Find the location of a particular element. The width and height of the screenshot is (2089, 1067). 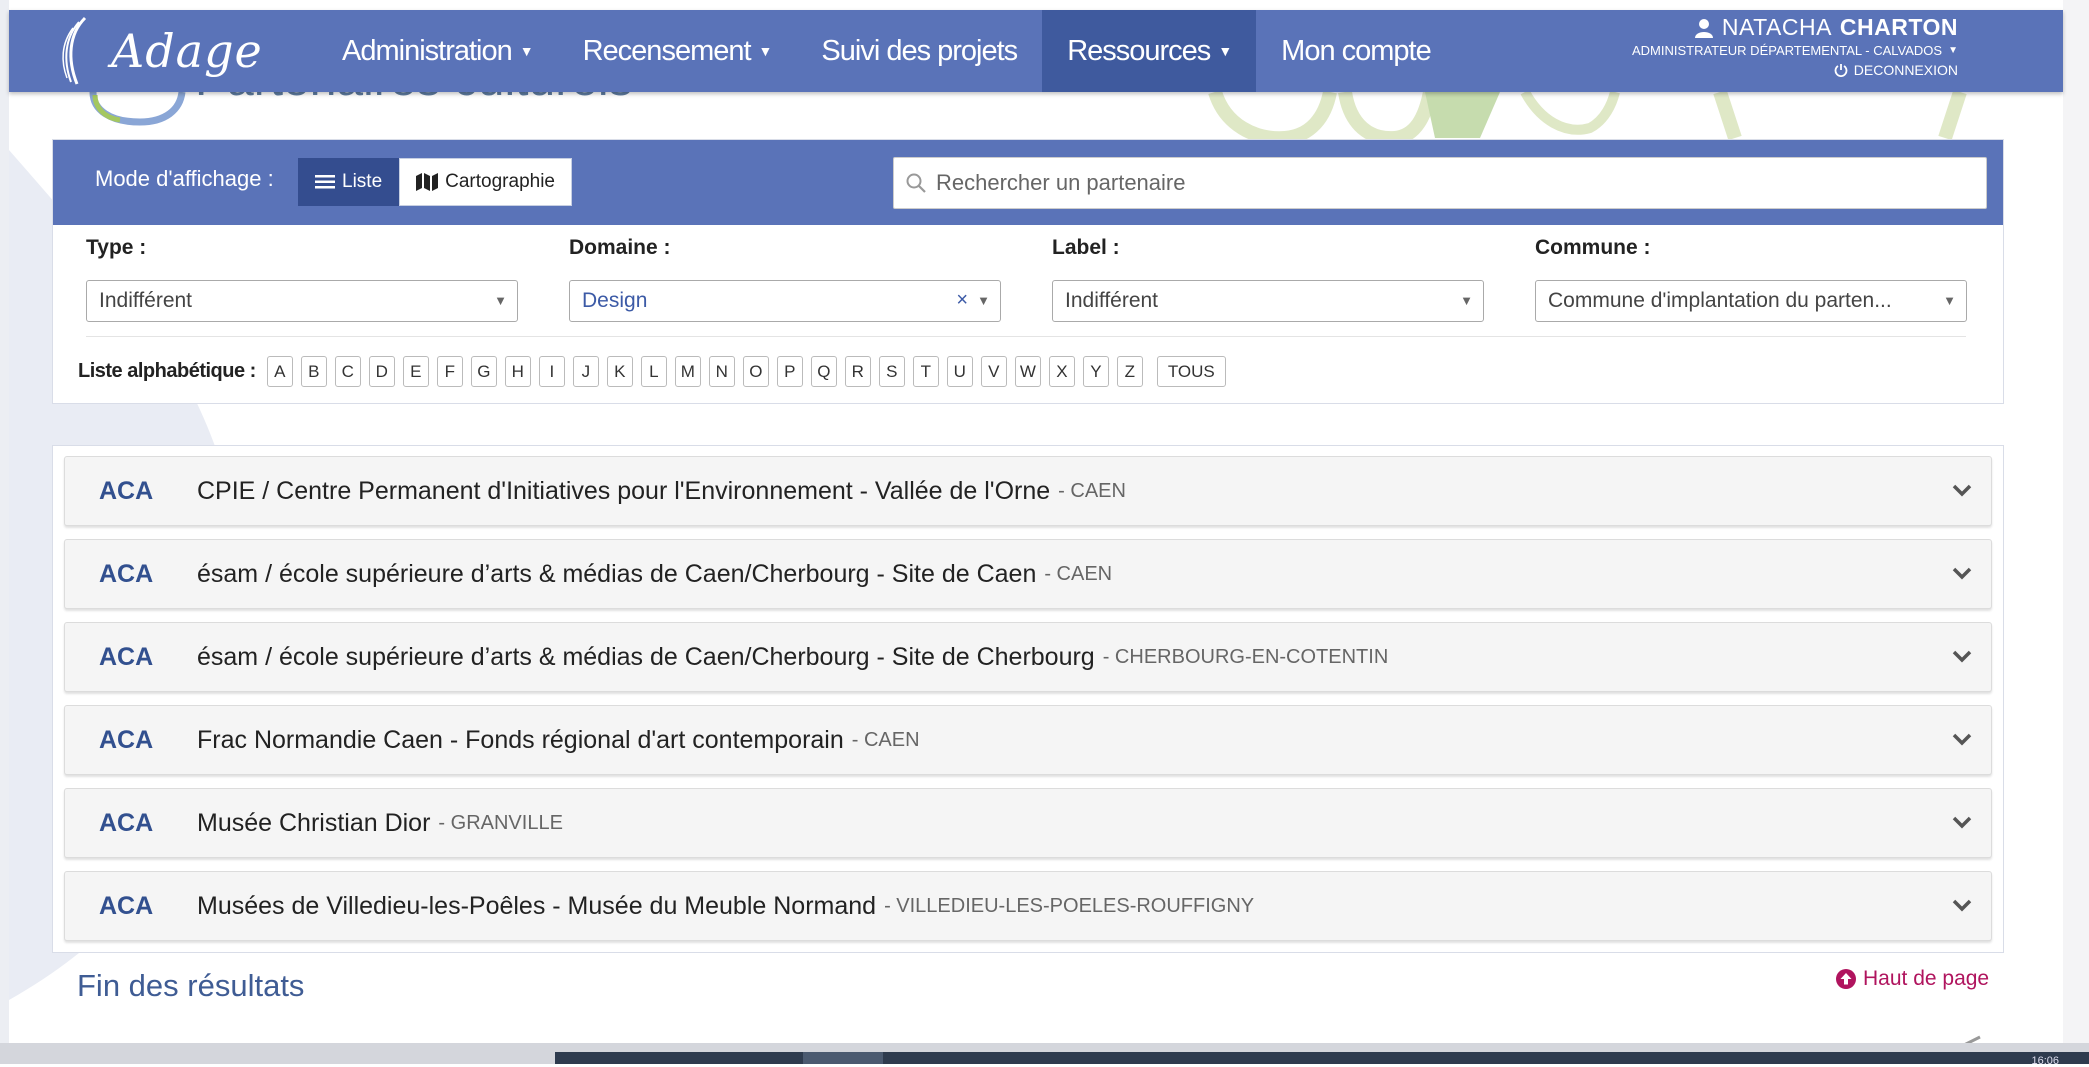

filter-domaine-value: Design is located at coordinates (615, 300).